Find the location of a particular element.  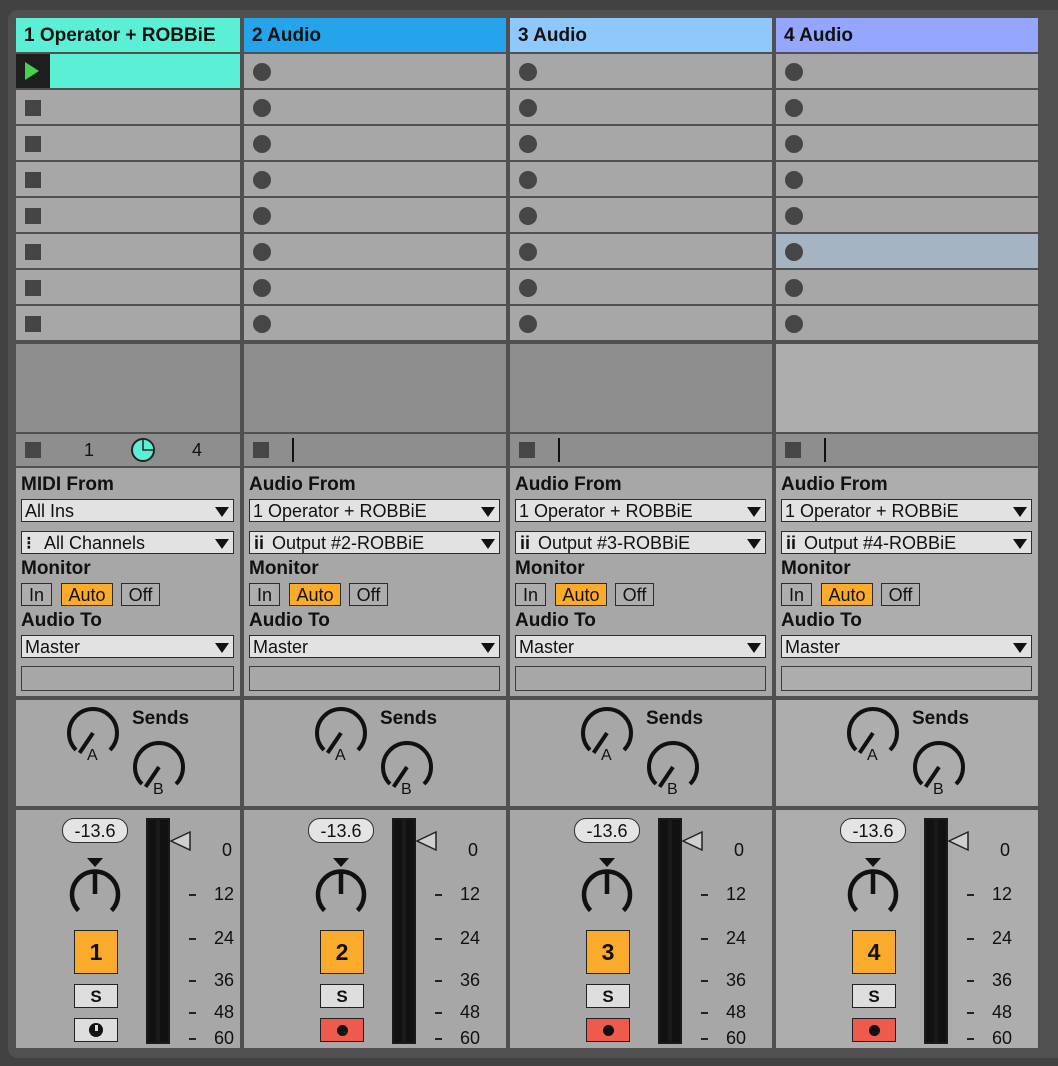

track-title-bar: 2 Audio is located at coordinates (375, 35).